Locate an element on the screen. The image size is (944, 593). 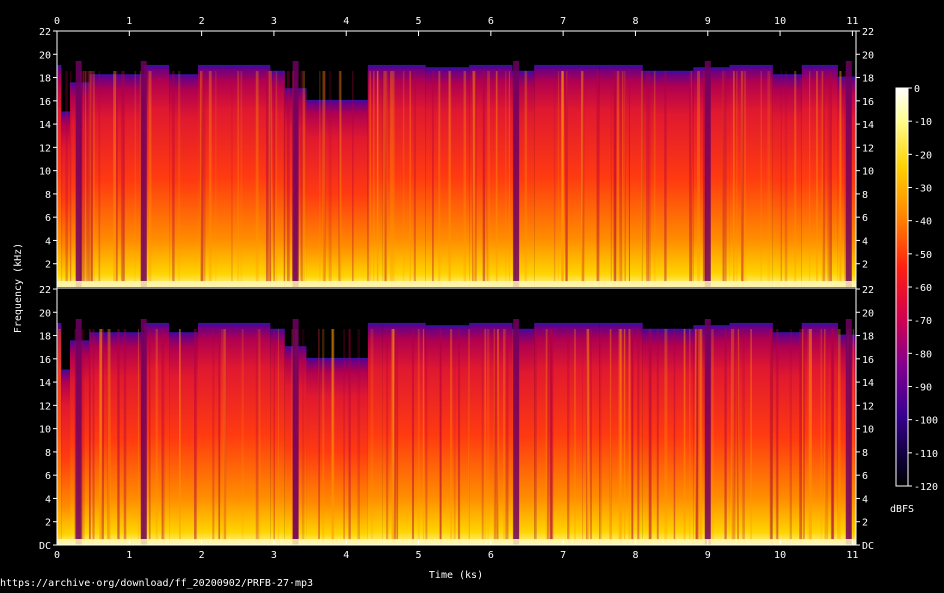
y-tick-label-left: 10 is located at coordinates (45, 172).